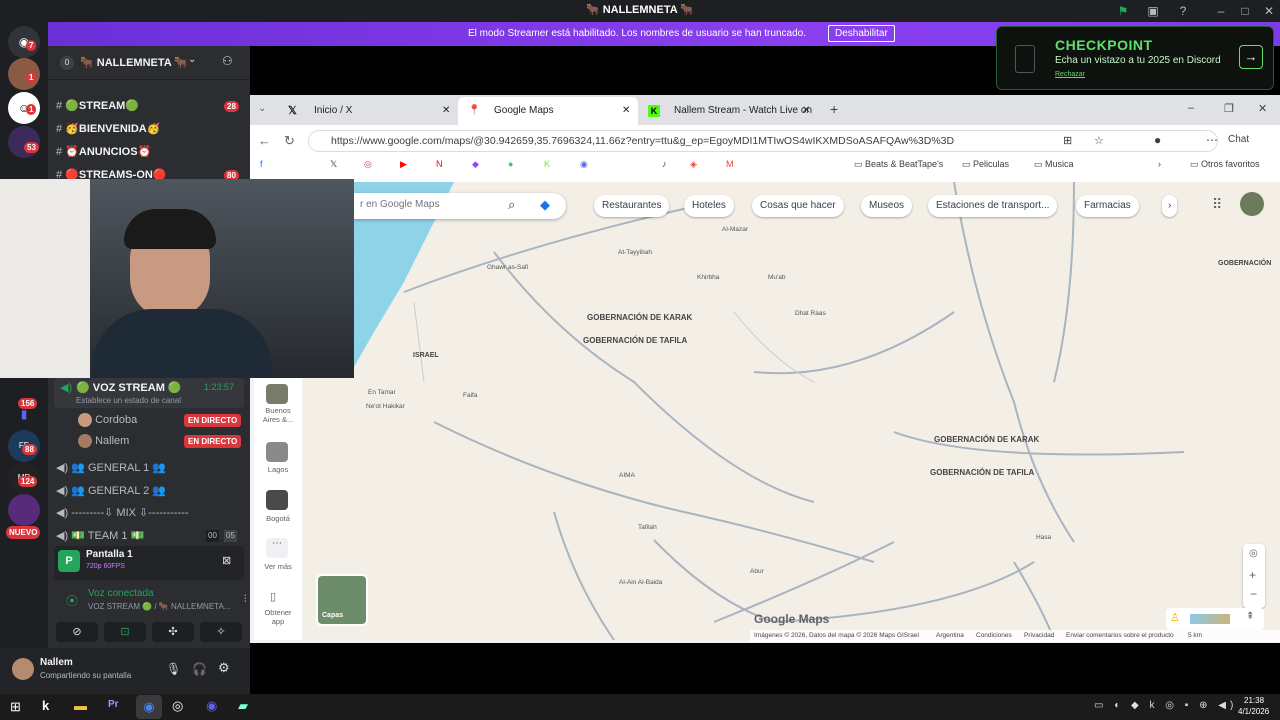  What do you see at coordinates (898, 164) in the screenshot?
I see `bookmark-folder: ▭ Beats & BeatTape's` at bounding box center [898, 164].